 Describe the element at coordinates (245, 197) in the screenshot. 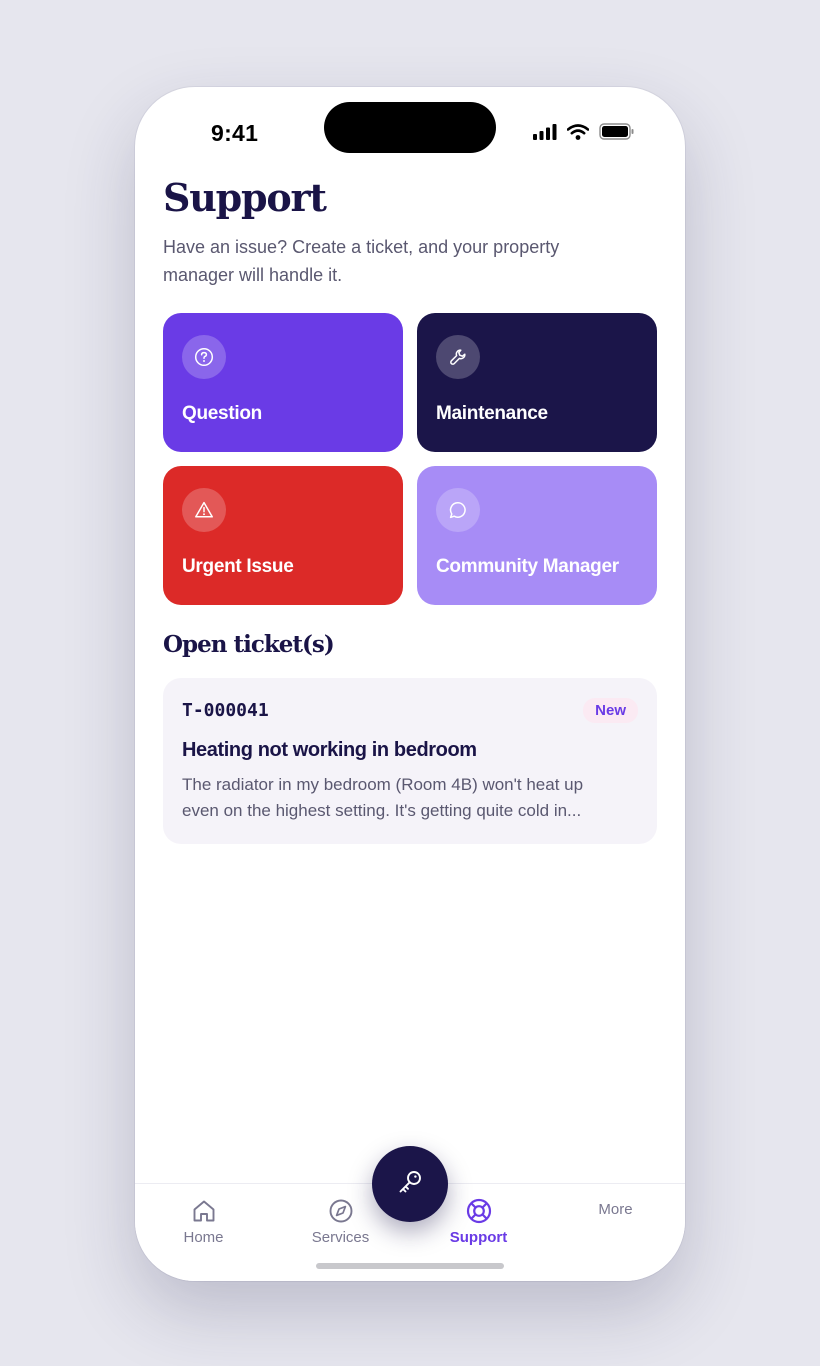

I see `page-title: Support` at that location.